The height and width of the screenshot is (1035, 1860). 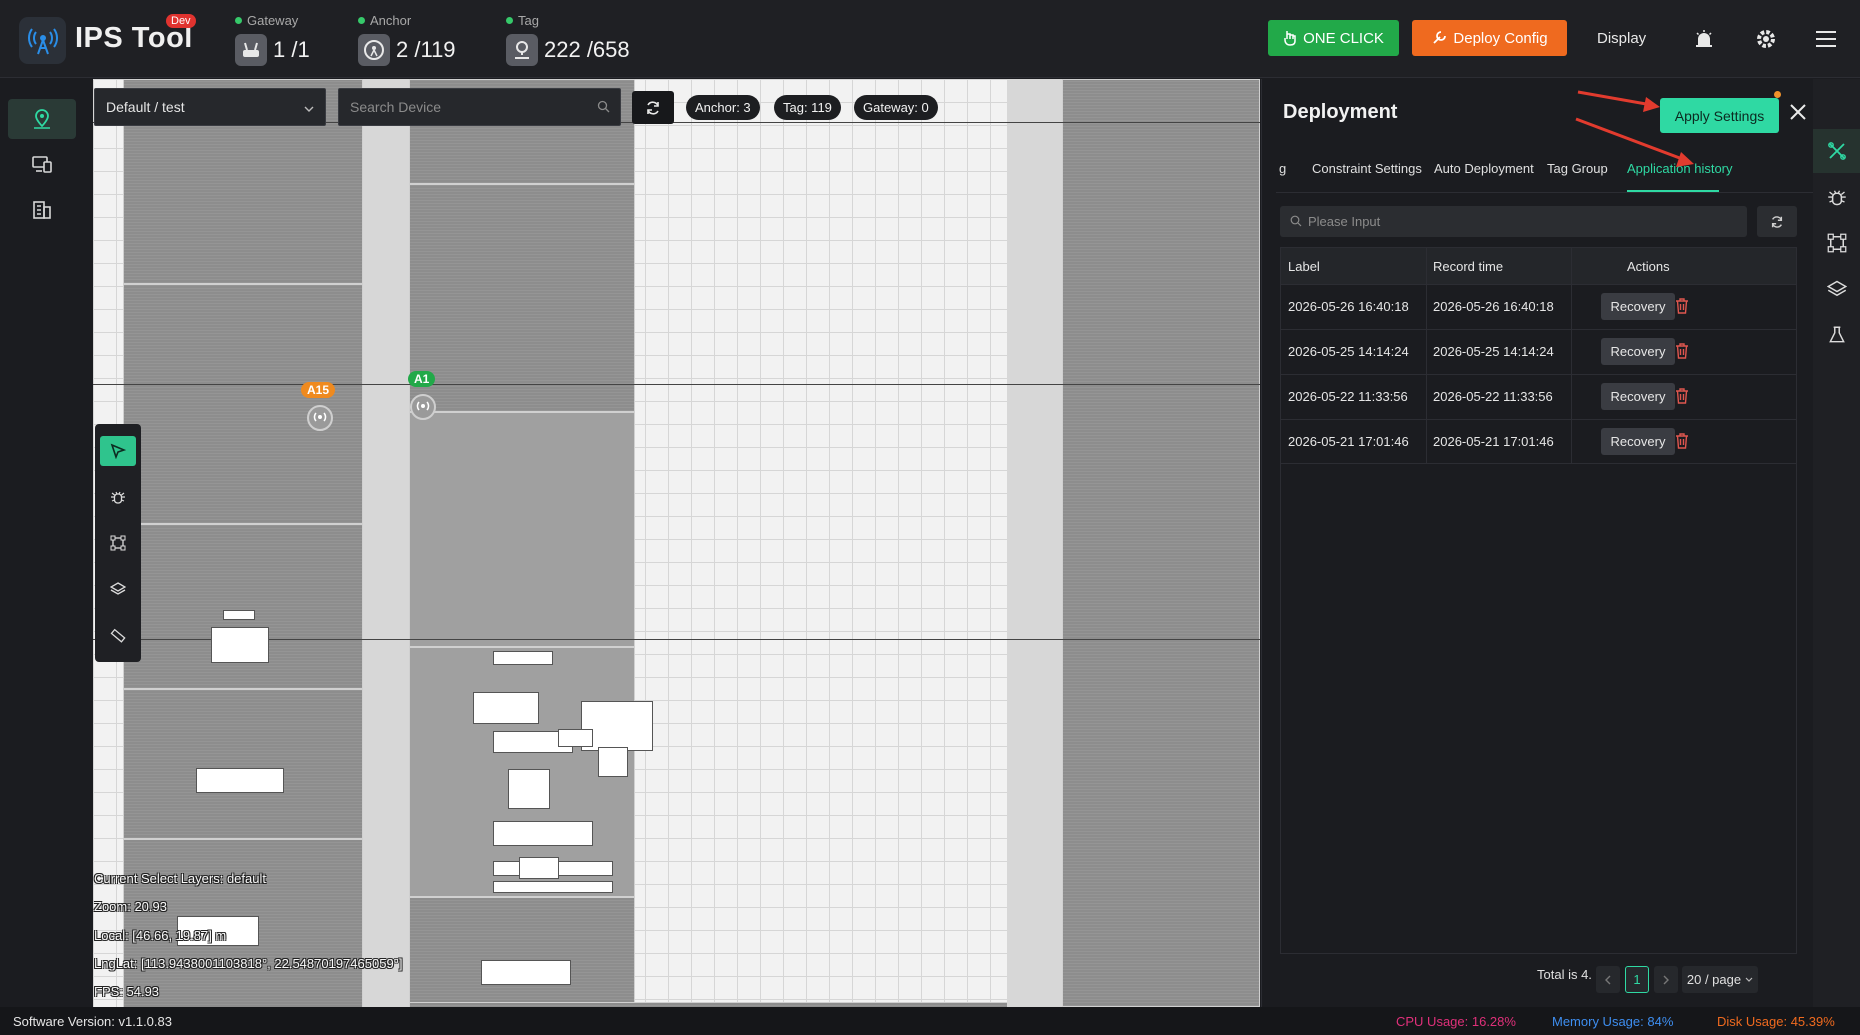 I want to click on anchor-count-pill: Anchor: 3, so click(x=723, y=107).